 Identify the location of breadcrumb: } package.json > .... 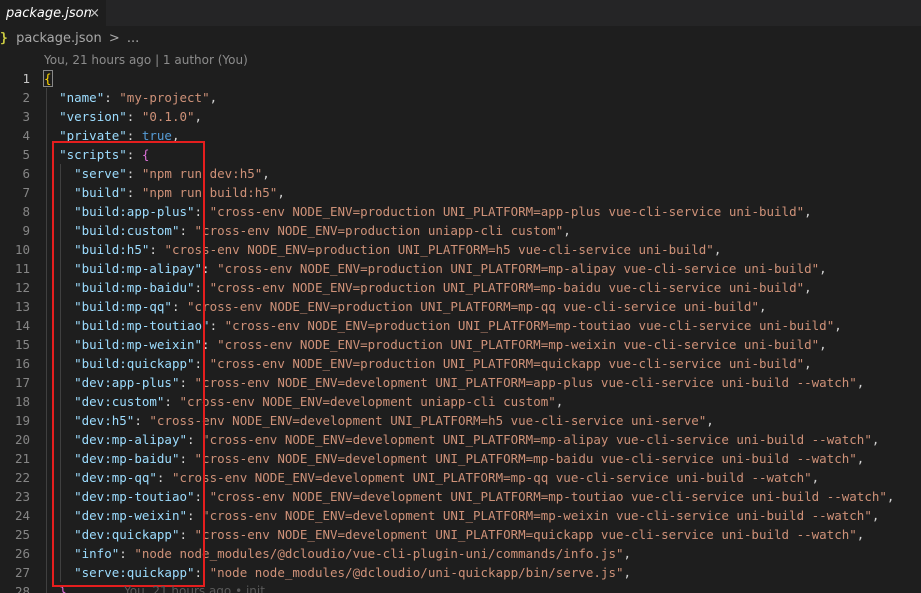
(69, 39).